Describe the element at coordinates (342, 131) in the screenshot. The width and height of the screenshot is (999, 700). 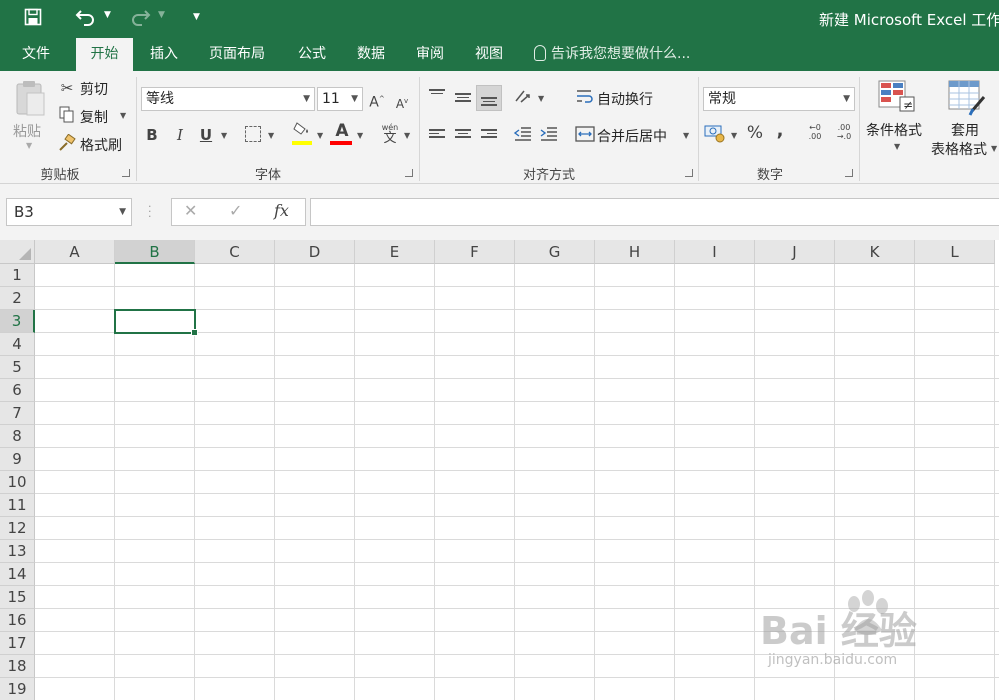
I see `font-color-button: A` at that location.